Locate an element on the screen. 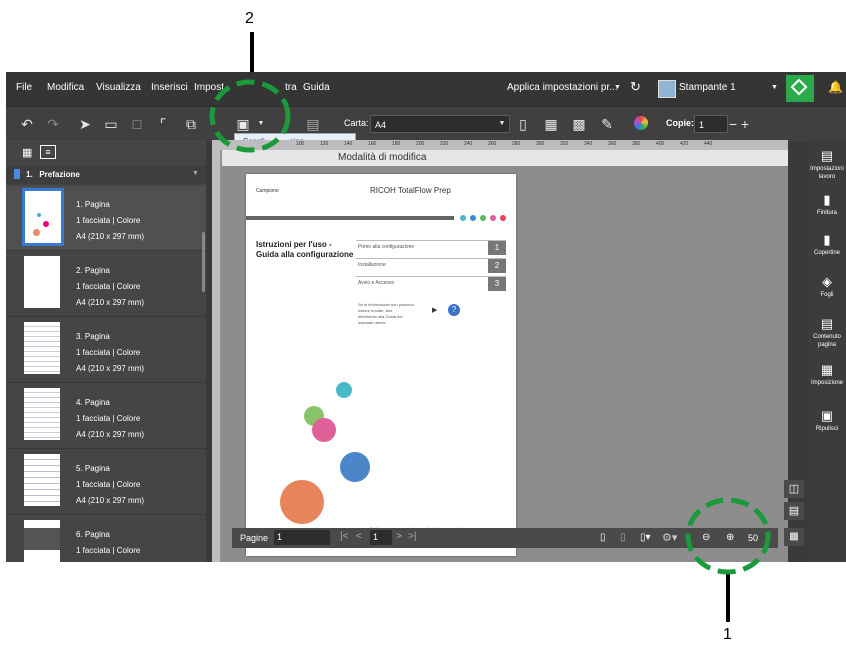 This screenshot has height=646, width=846. menu-edit: Modifica is located at coordinates (65, 87).